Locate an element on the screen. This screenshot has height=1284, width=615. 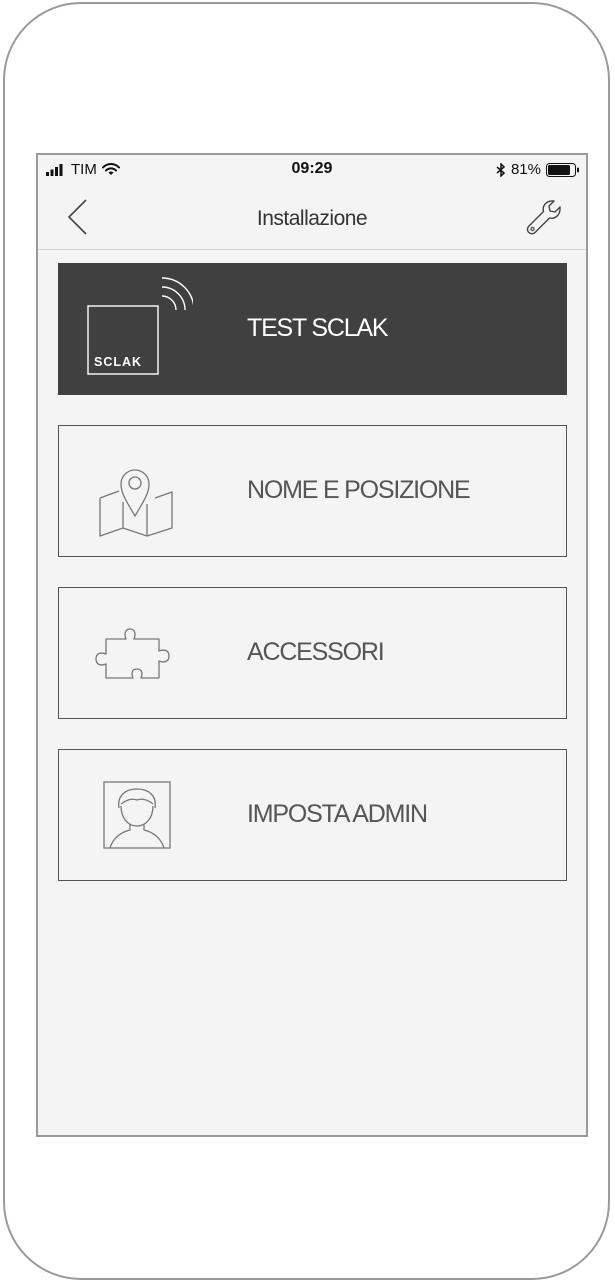
status-right: 81% is located at coordinates (538, 169).